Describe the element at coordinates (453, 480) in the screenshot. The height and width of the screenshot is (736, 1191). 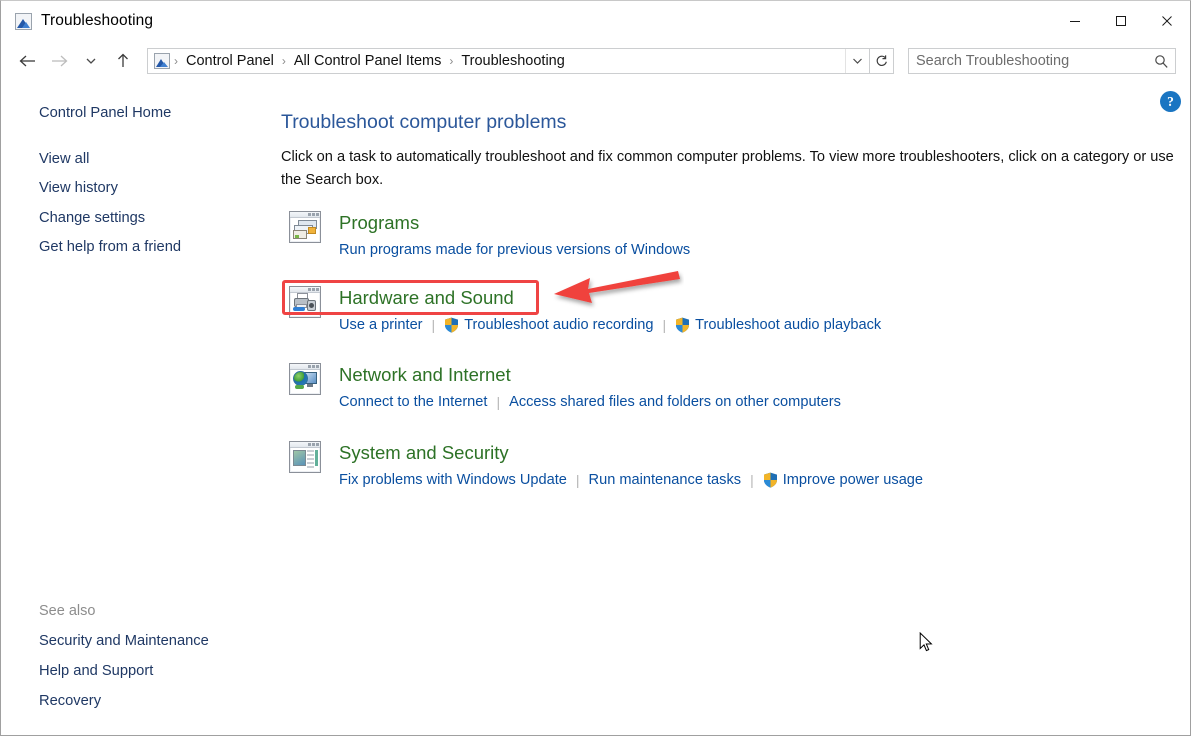
I see `link-fix-windows-update: Fix problems with Windows Update` at that location.